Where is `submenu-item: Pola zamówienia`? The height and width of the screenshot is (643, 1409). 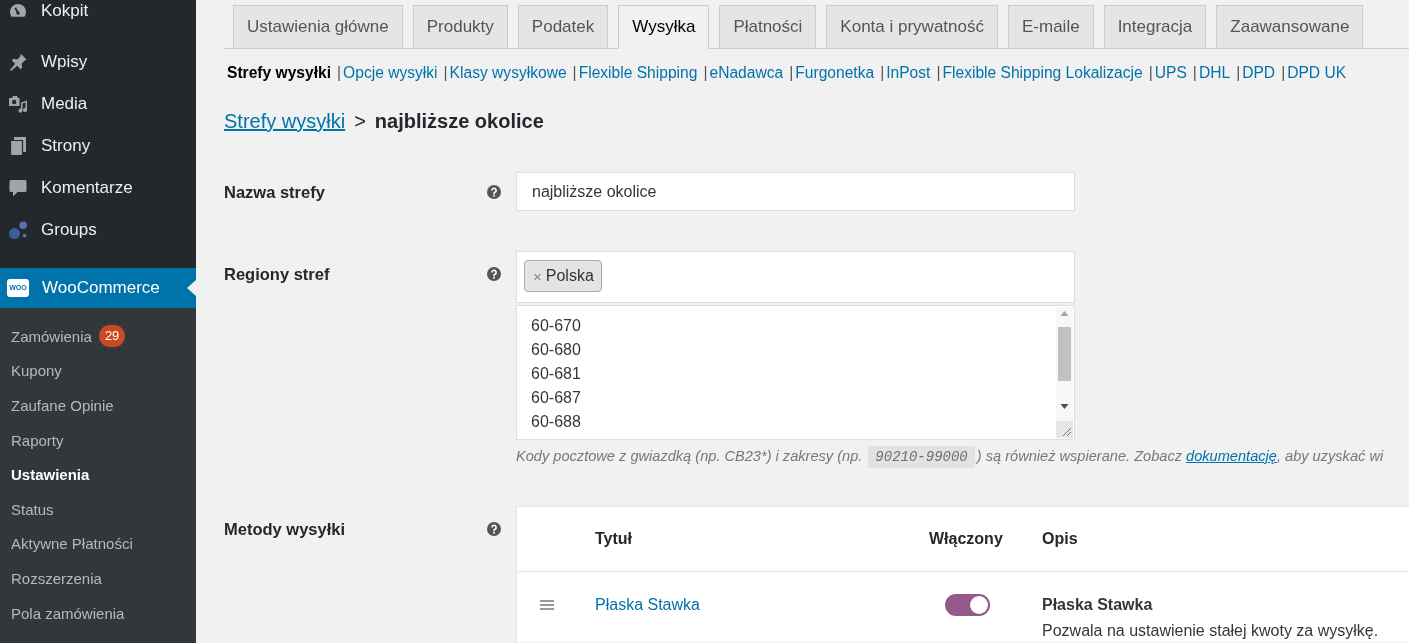
submenu-item: Pola zamówienia is located at coordinates (98, 613).